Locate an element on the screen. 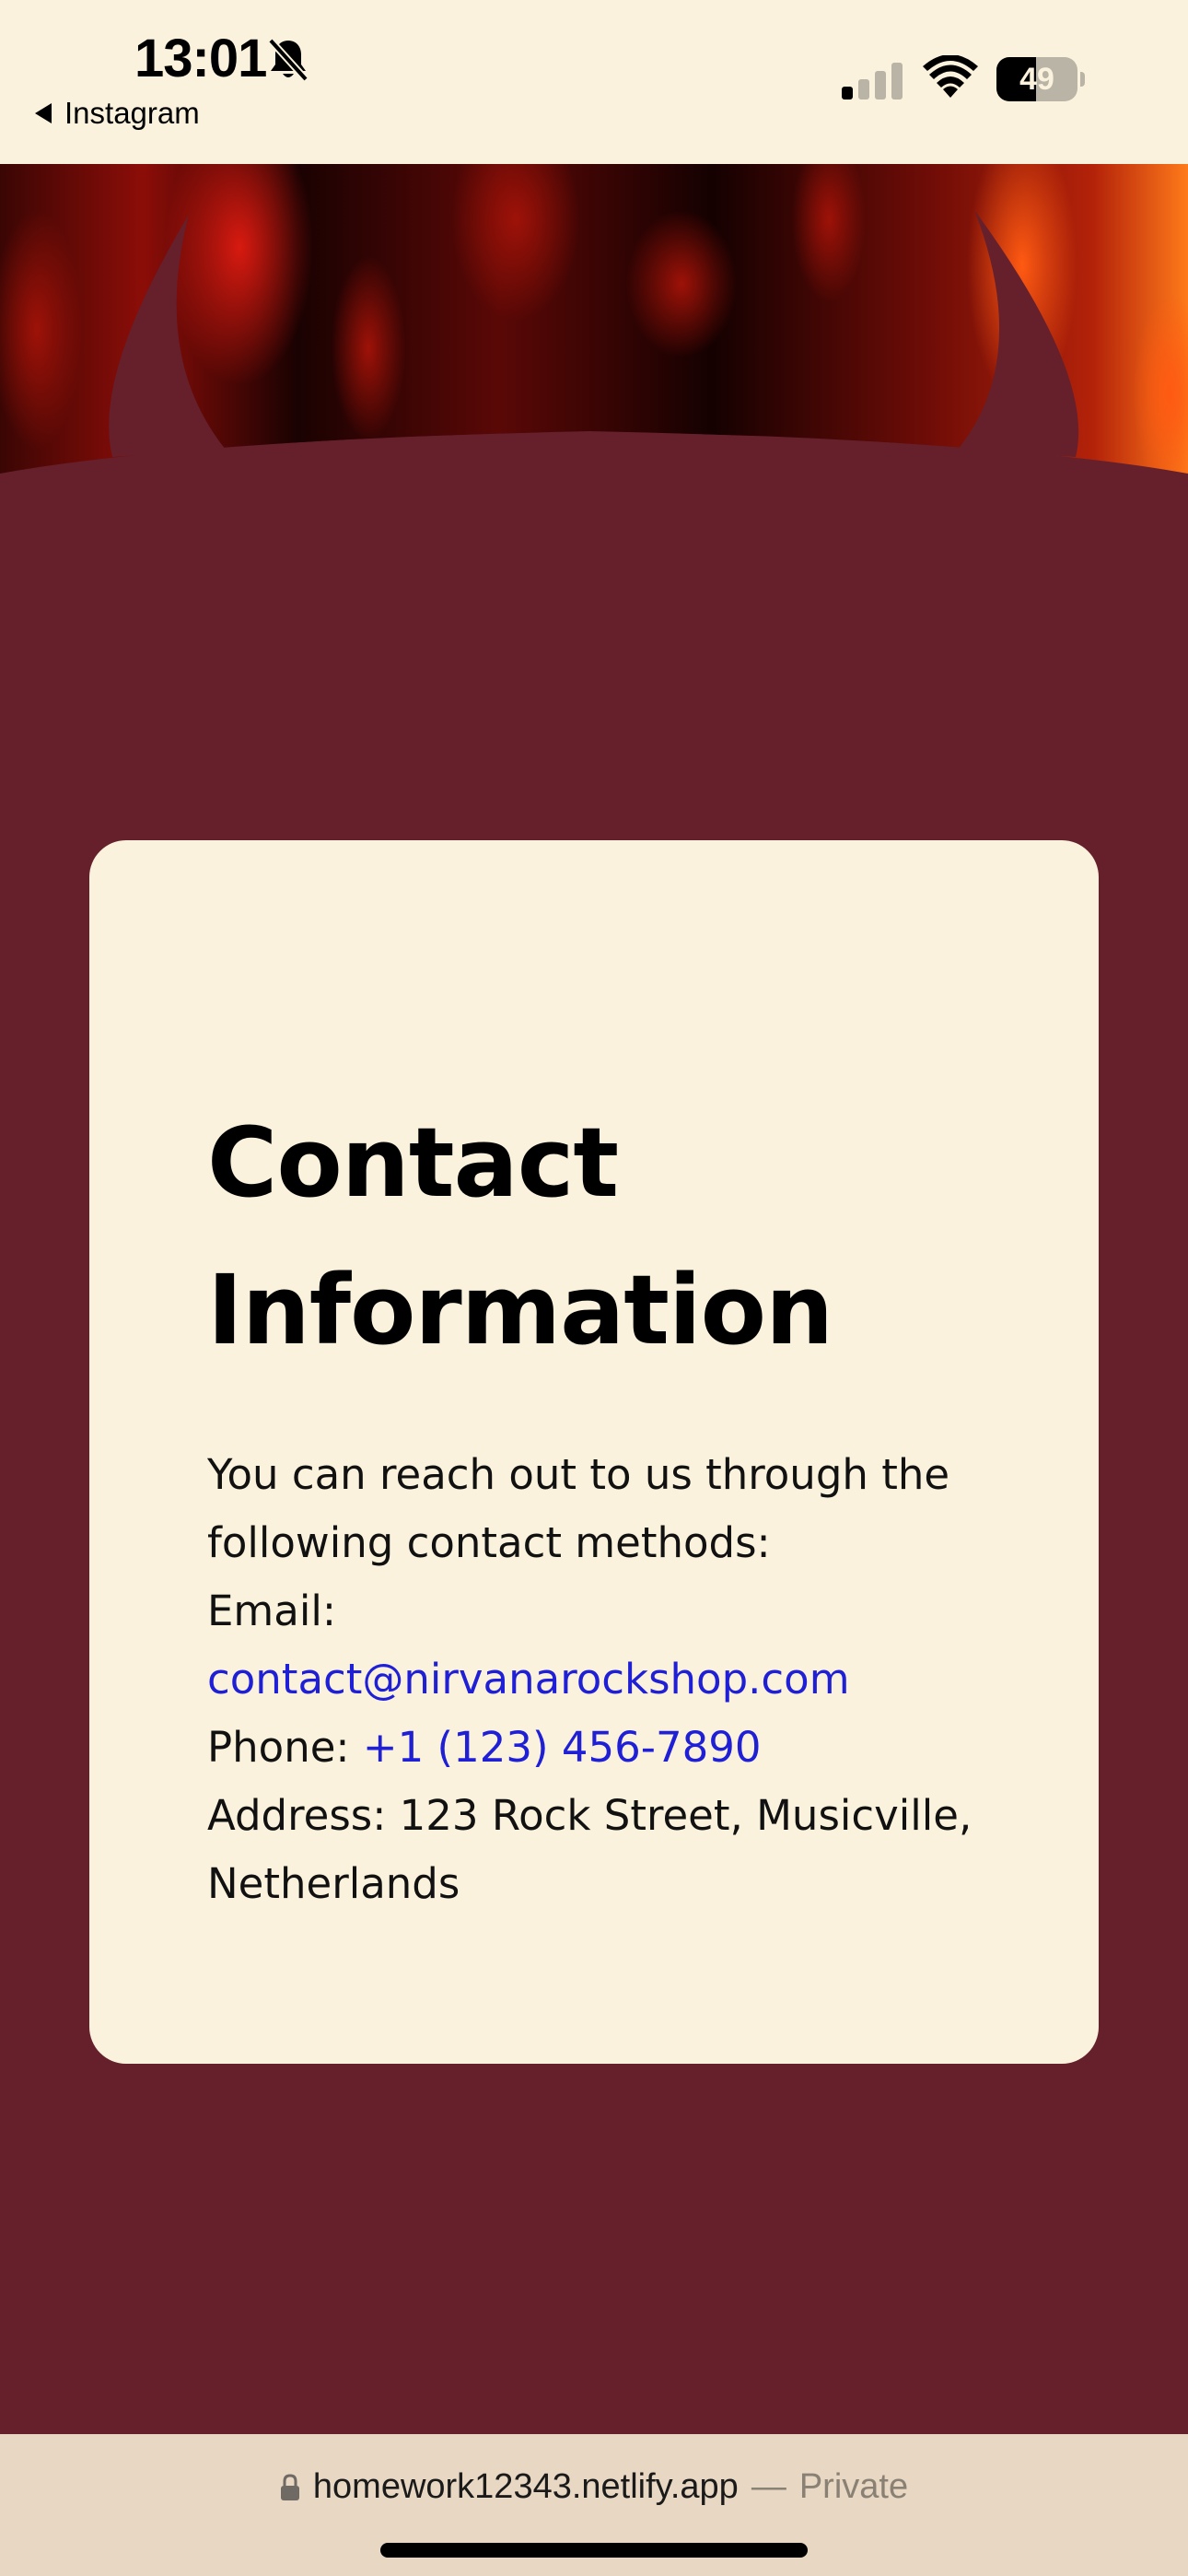 This screenshot has width=1188, height=2576. url-row: homework12343.netlify.app — Private is located at coordinates (594, 2487).